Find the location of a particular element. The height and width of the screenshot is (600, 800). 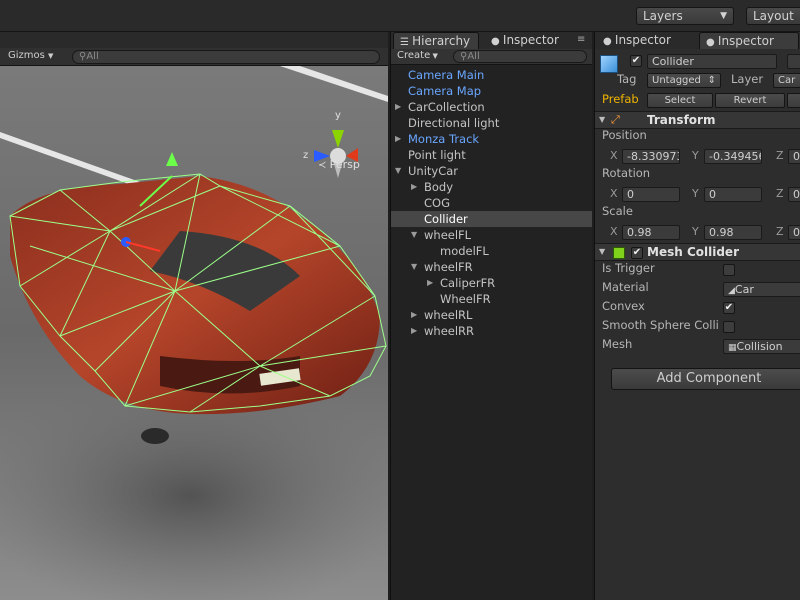

scale-x-label: X is located at coordinates (614, 231).